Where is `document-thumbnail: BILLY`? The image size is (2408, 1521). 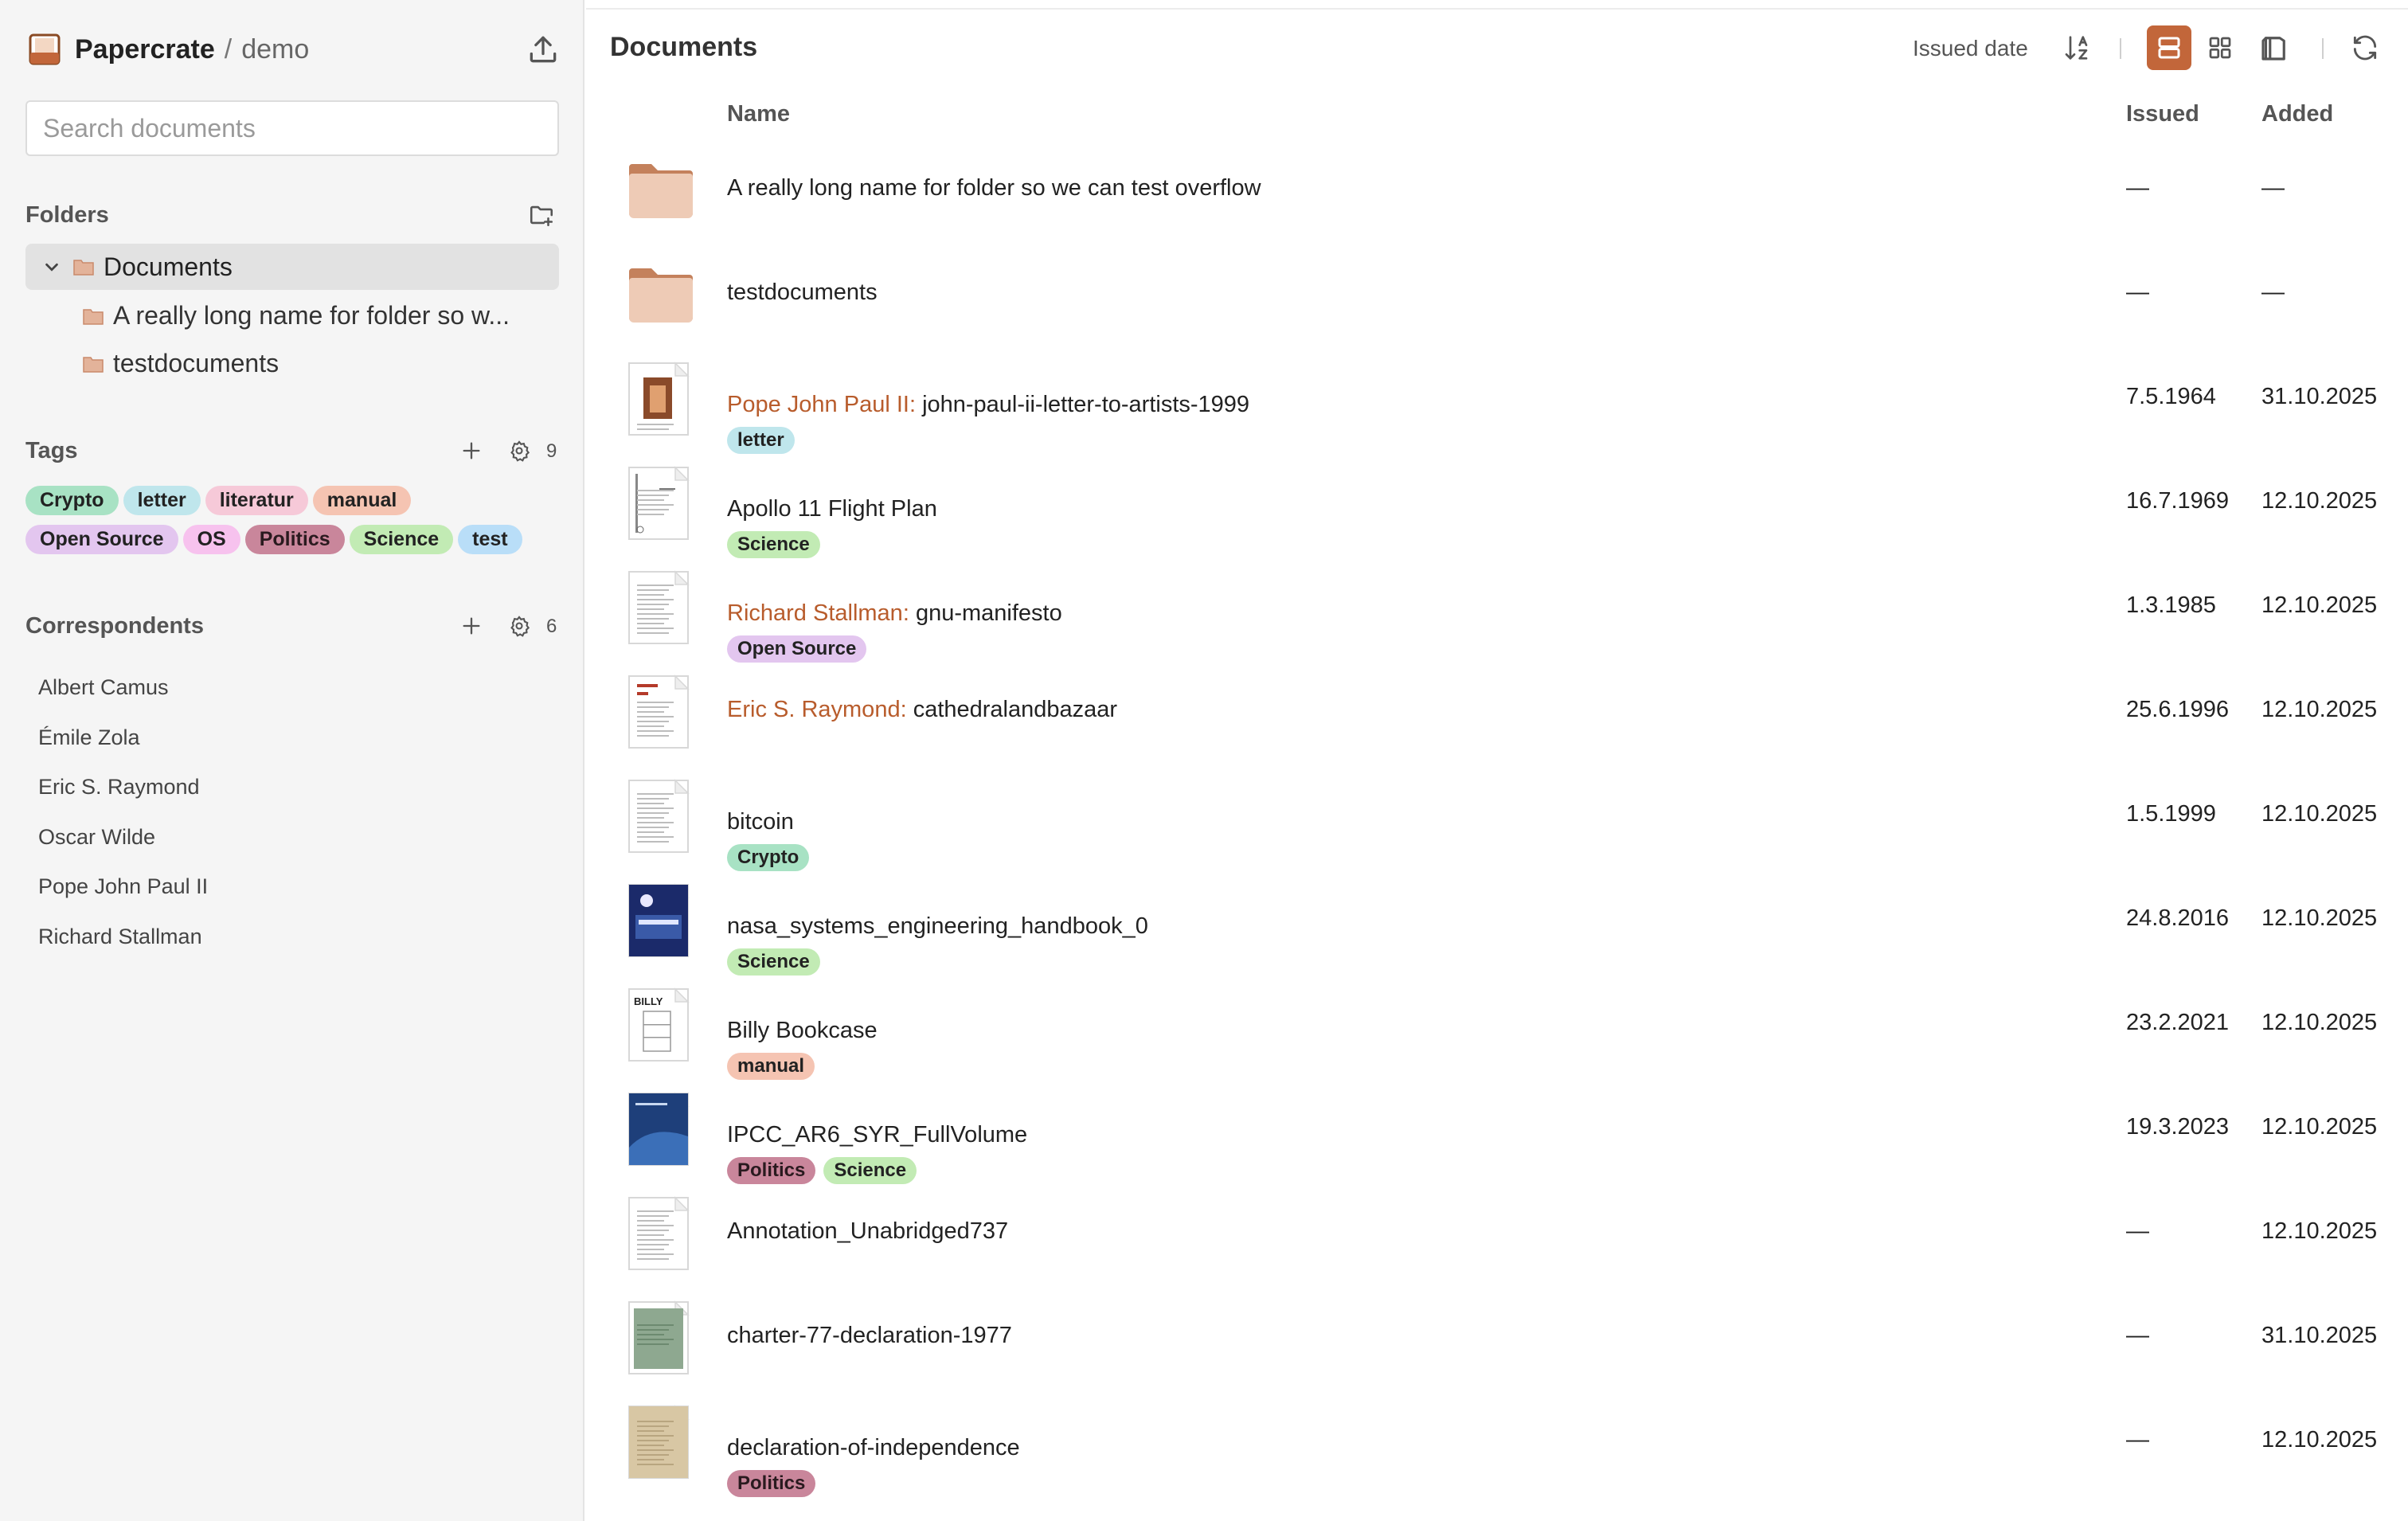
document-thumbnail: BILLY is located at coordinates (658, 1024).